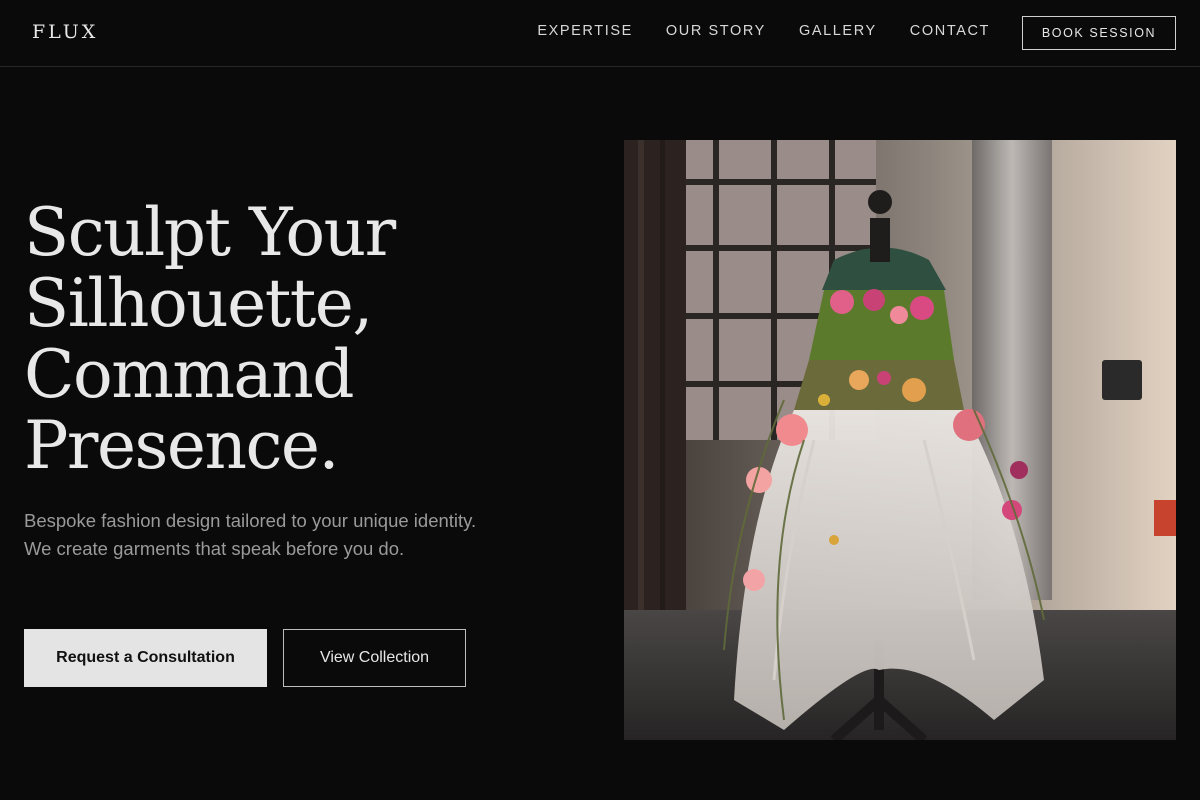  What do you see at coordinates (1099, 33) in the screenshot?
I see `book-session-button: BOOK SESSION` at bounding box center [1099, 33].